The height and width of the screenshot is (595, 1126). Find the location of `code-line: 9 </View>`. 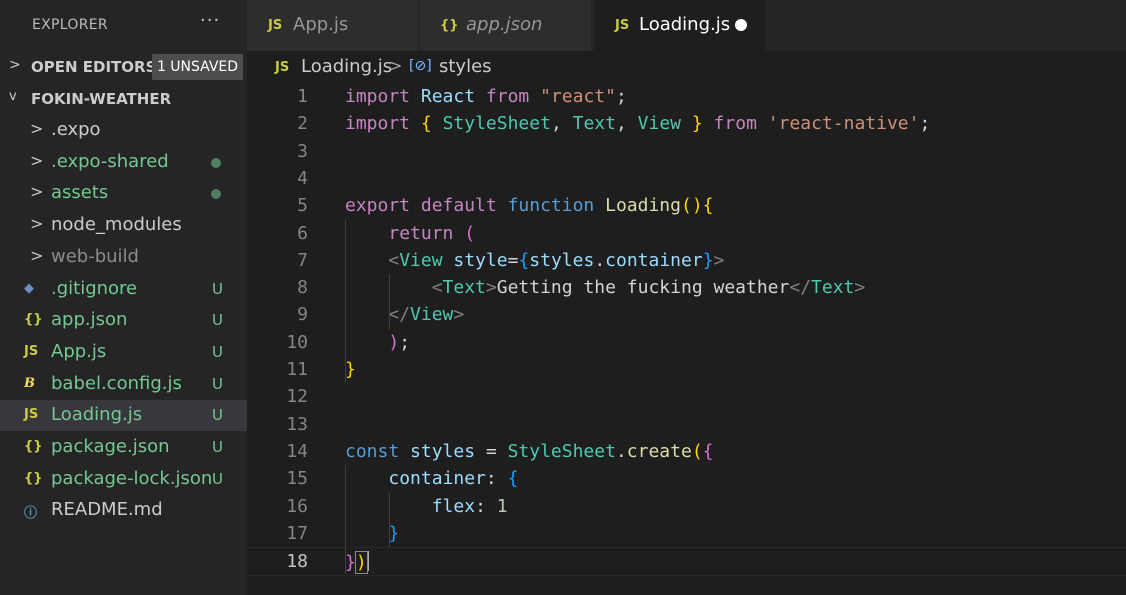

code-line: 9 </View> is located at coordinates (686, 314).